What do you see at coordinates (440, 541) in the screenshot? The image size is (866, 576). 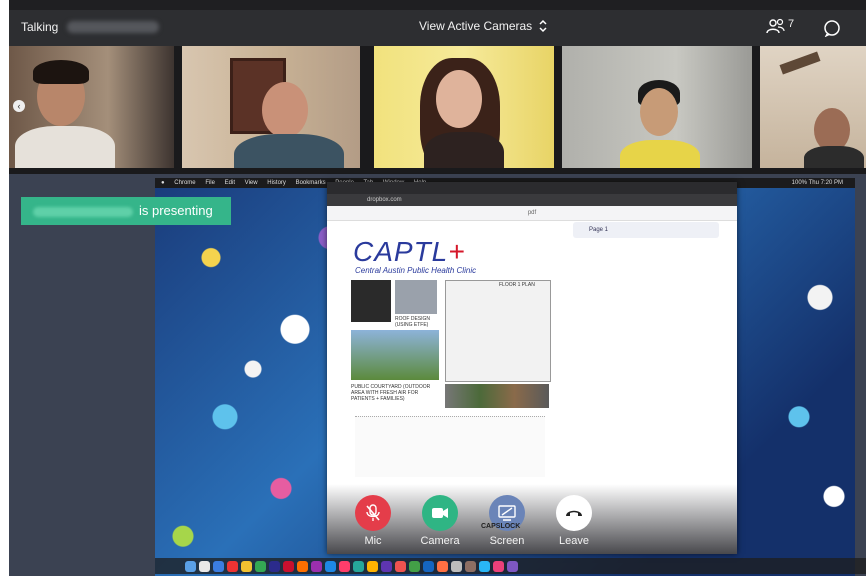 I see `camera-label: Camera` at bounding box center [440, 541].